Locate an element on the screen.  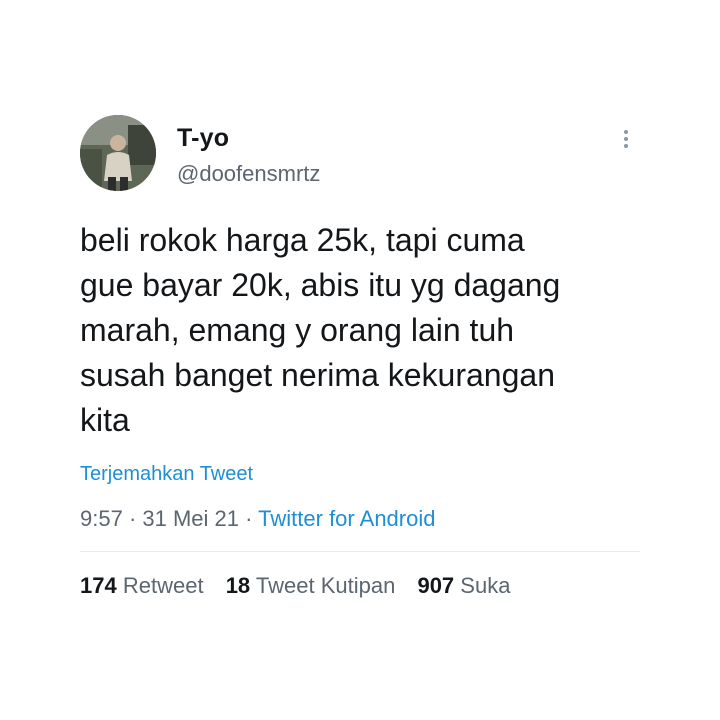
retweets-stat: 174 Retweet is located at coordinates (142, 586).